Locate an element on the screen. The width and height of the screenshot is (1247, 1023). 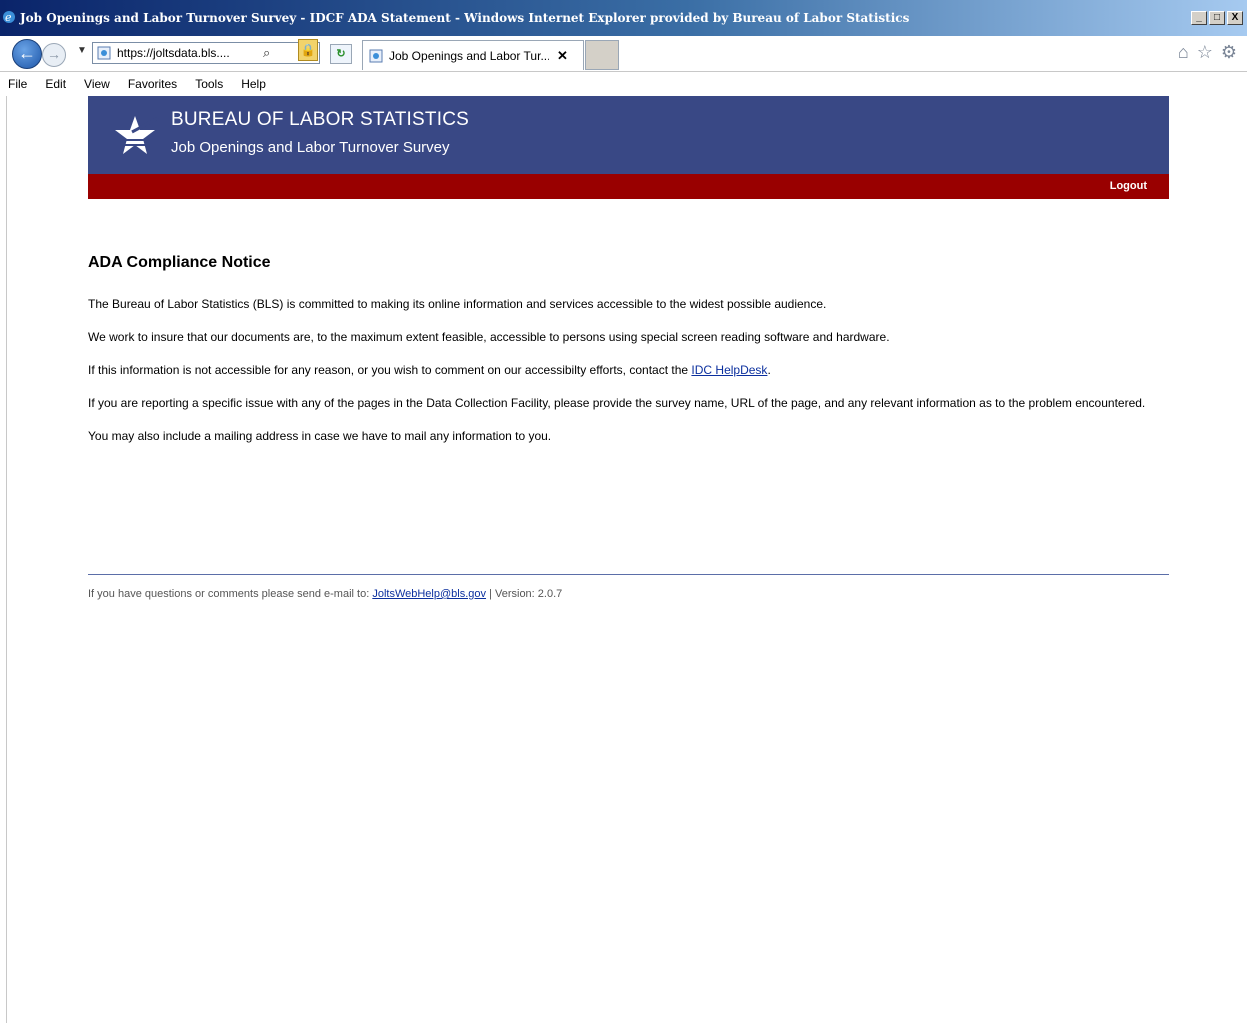
logout-link: Logout is located at coordinates (1128, 186).